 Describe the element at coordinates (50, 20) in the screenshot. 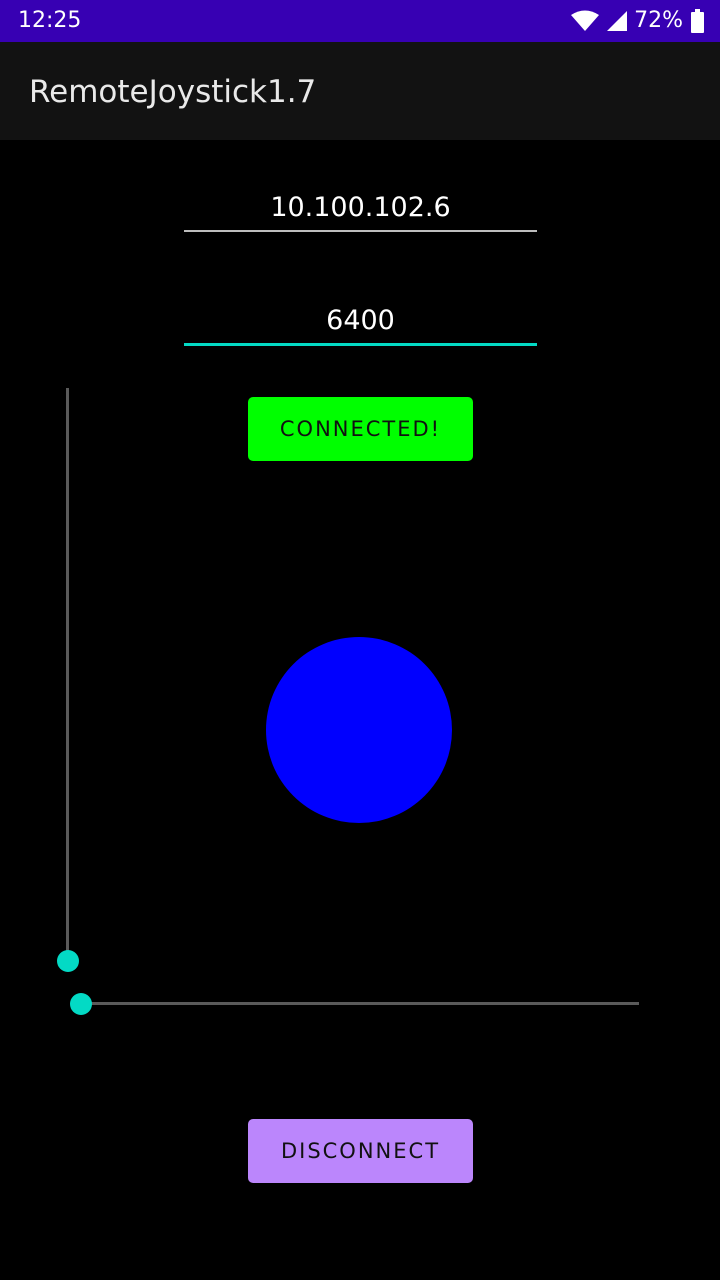

I see `status-time: 12:25` at that location.